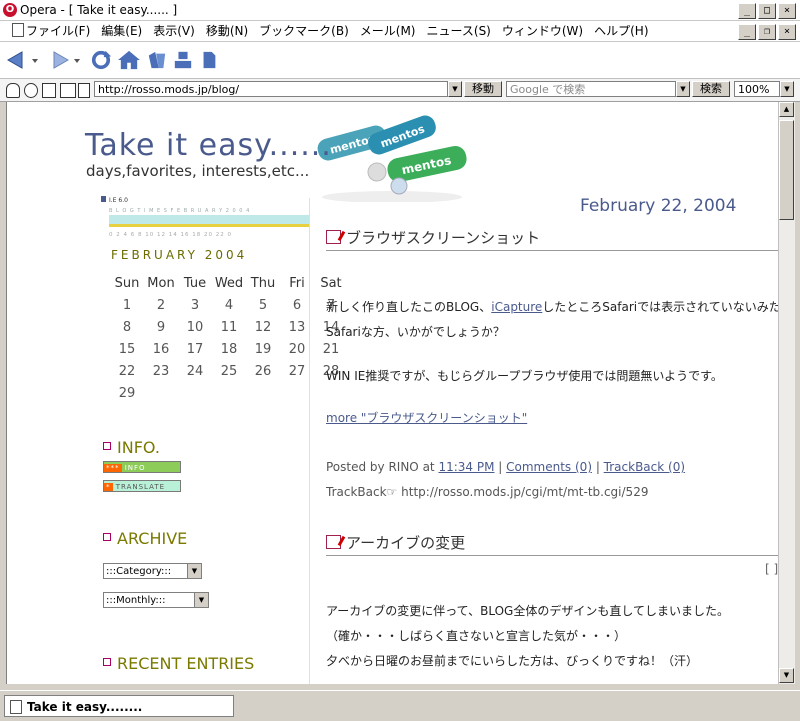  Describe the element at coordinates (786, 170) in the screenshot. I see `scroll-thumb` at that location.